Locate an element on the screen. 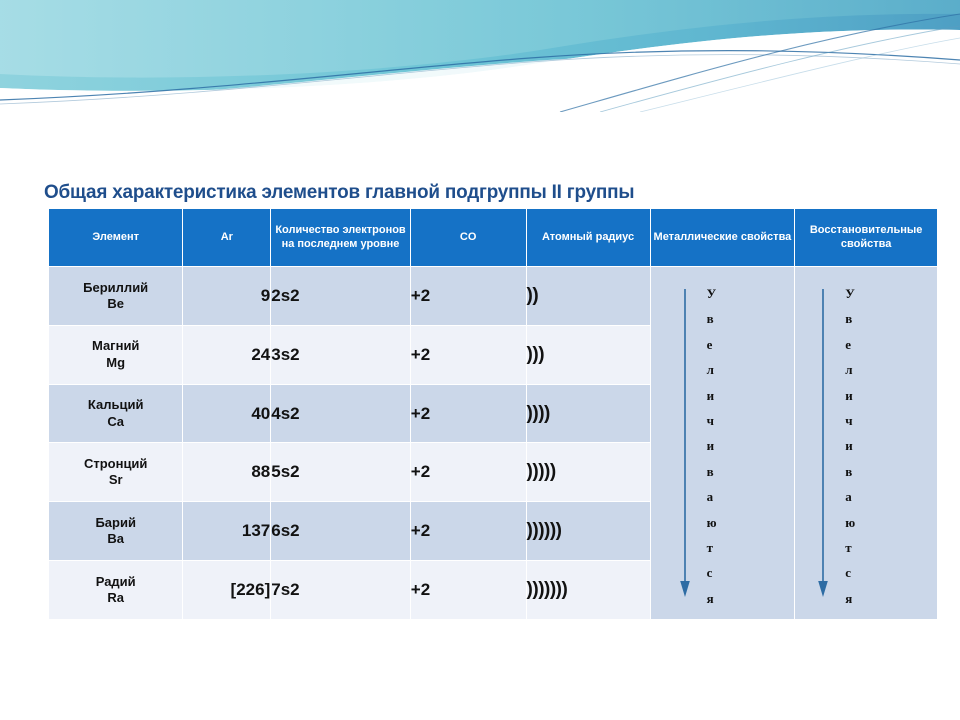  element-name-ru: Магний is located at coordinates (115, 346).